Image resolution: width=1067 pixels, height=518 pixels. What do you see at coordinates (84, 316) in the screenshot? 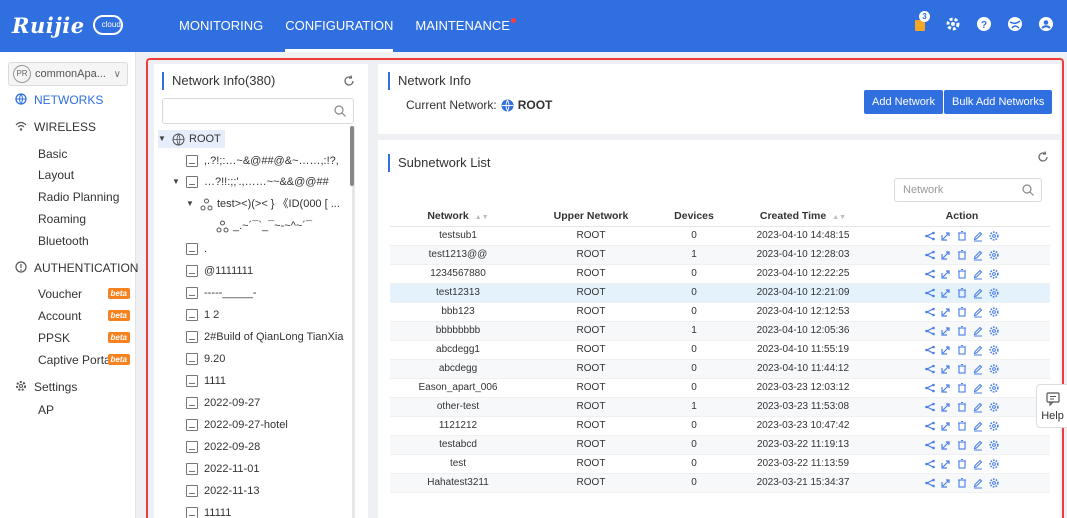
I see `sidebar-item-account: Account beta` at bounding box center [84, 316].